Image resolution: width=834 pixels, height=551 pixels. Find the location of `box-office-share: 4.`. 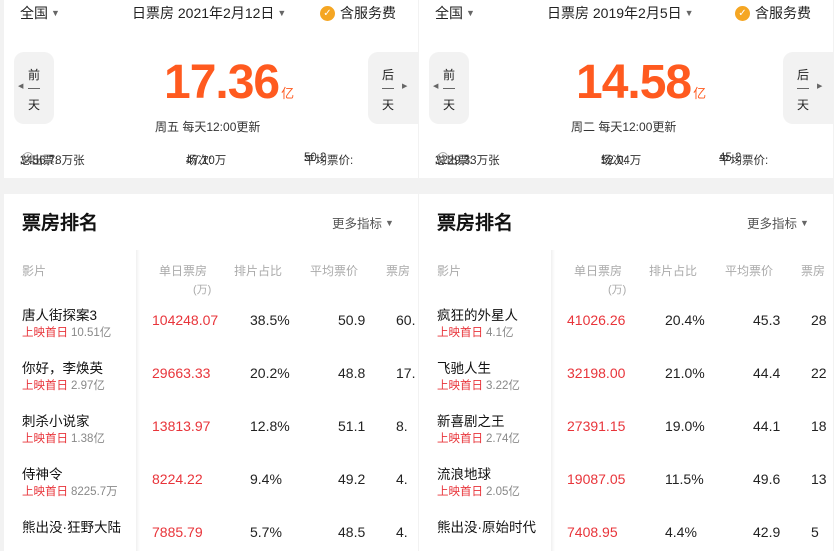

box-office-share: 4. is located at coordinates (402, 532).